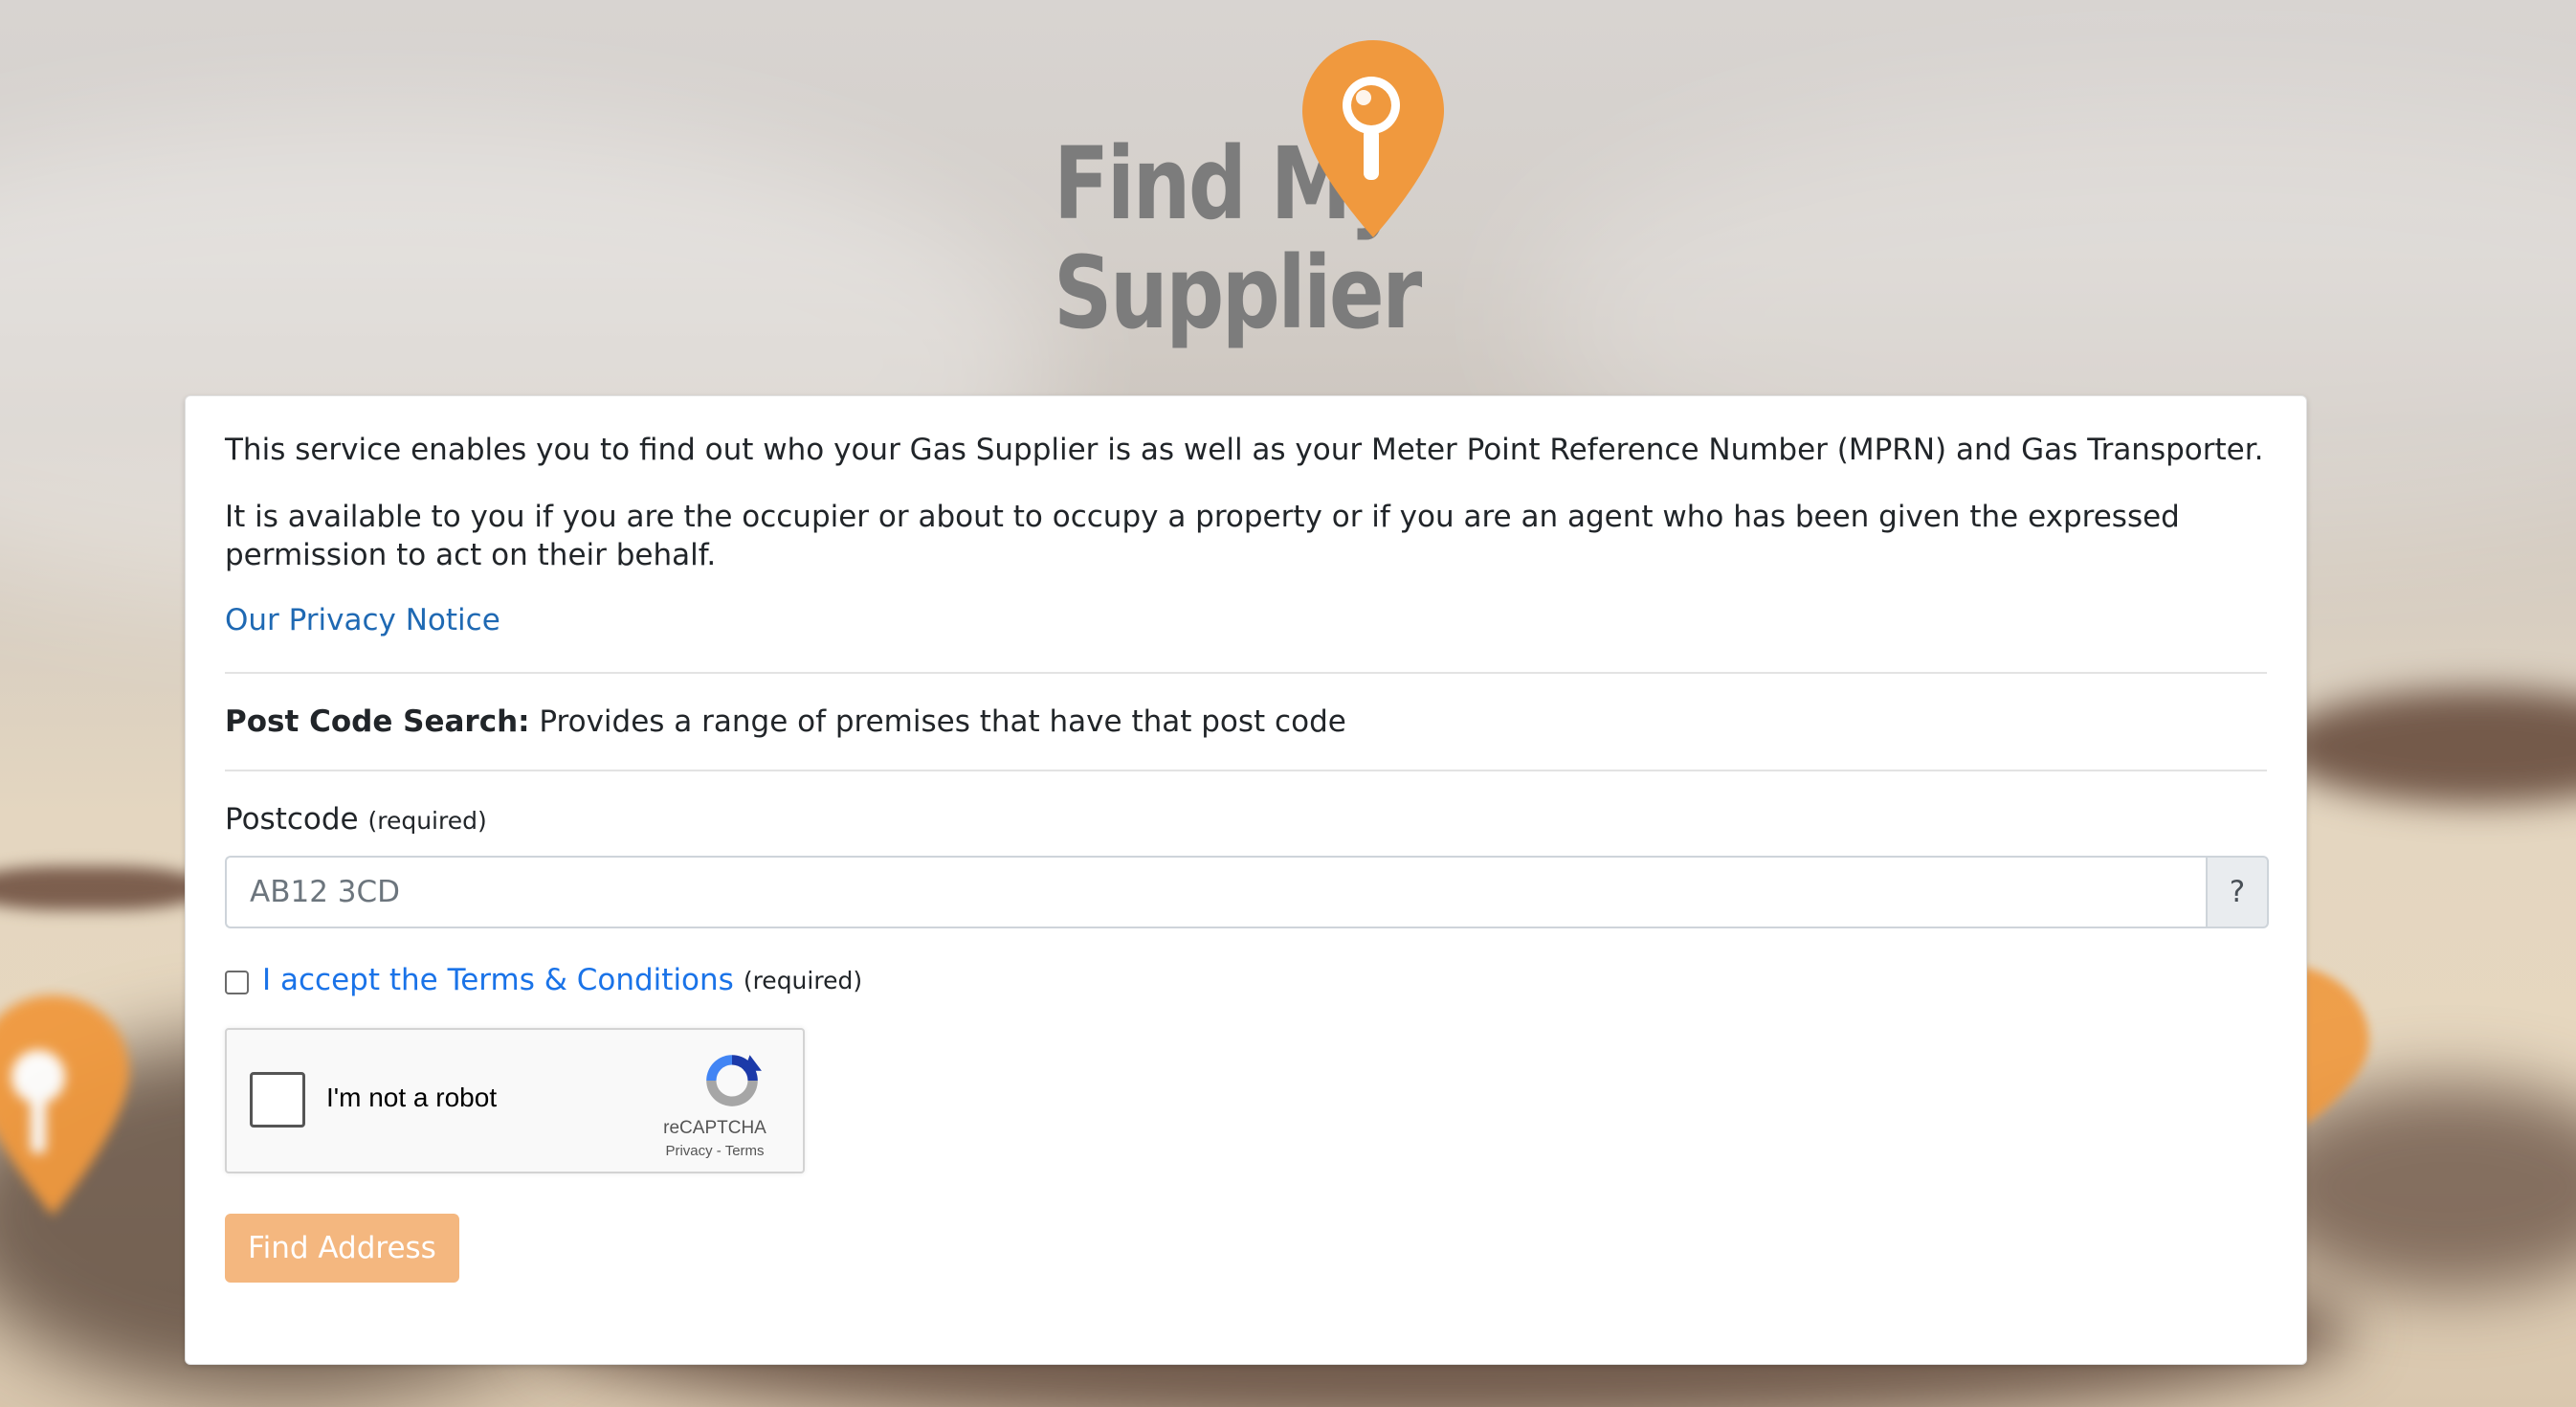 The width and height of the screenshot is (2576, 1407). Describe the element at coordinates (342, 1248) in the screenshot. I see `find-address-button: Find Address` at that location.